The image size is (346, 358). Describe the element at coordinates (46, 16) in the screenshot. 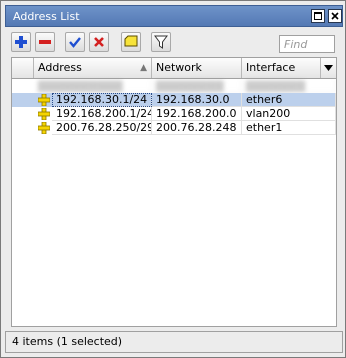

I see `window-title: Address List` at that location.